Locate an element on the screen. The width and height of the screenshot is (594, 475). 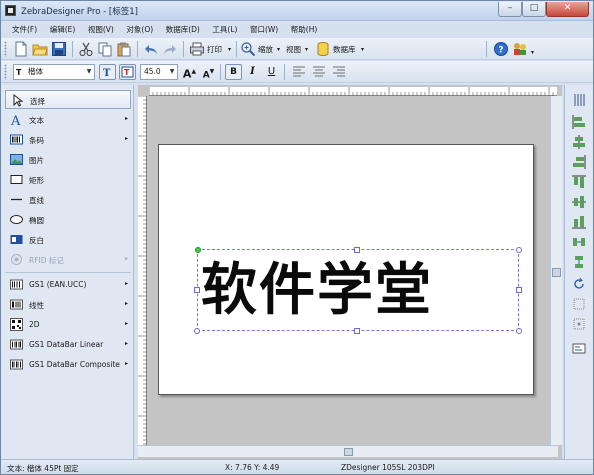
undo-icon is located at coordinates (151, 49).